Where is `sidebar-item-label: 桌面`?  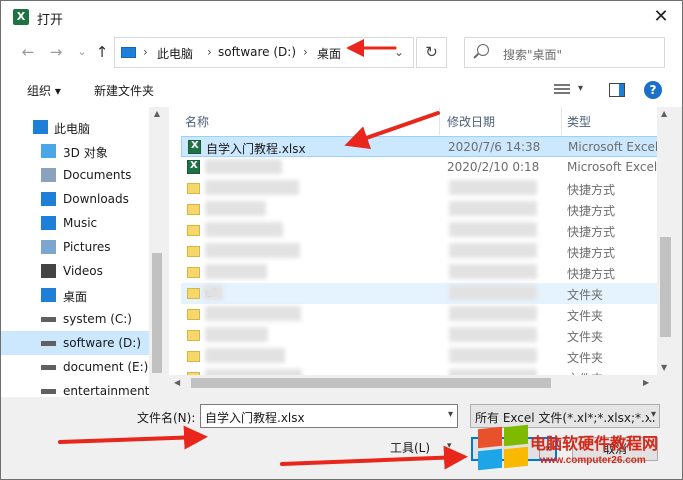 sidebar-item-label: 桌面 is located at coordinates (75, 297).